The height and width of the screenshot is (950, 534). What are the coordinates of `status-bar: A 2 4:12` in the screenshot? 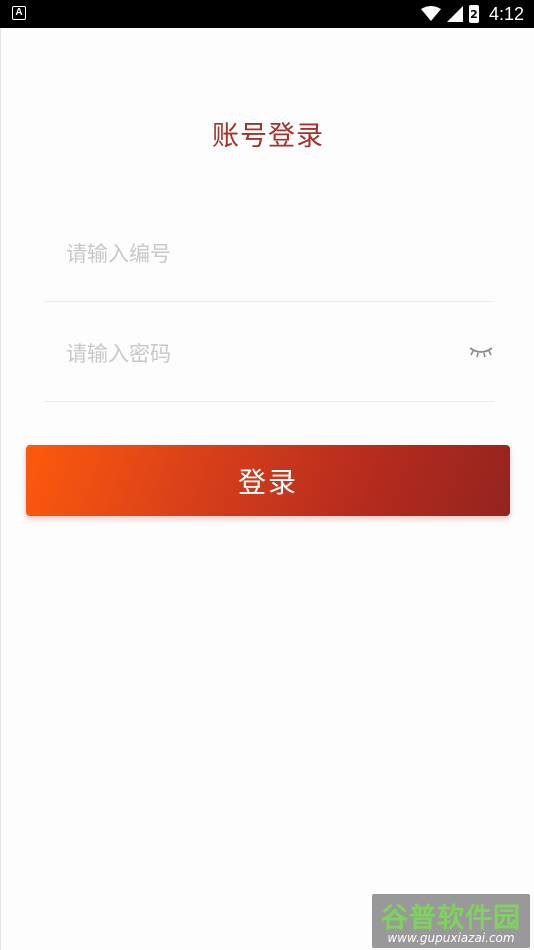 It's located at (267, 14).